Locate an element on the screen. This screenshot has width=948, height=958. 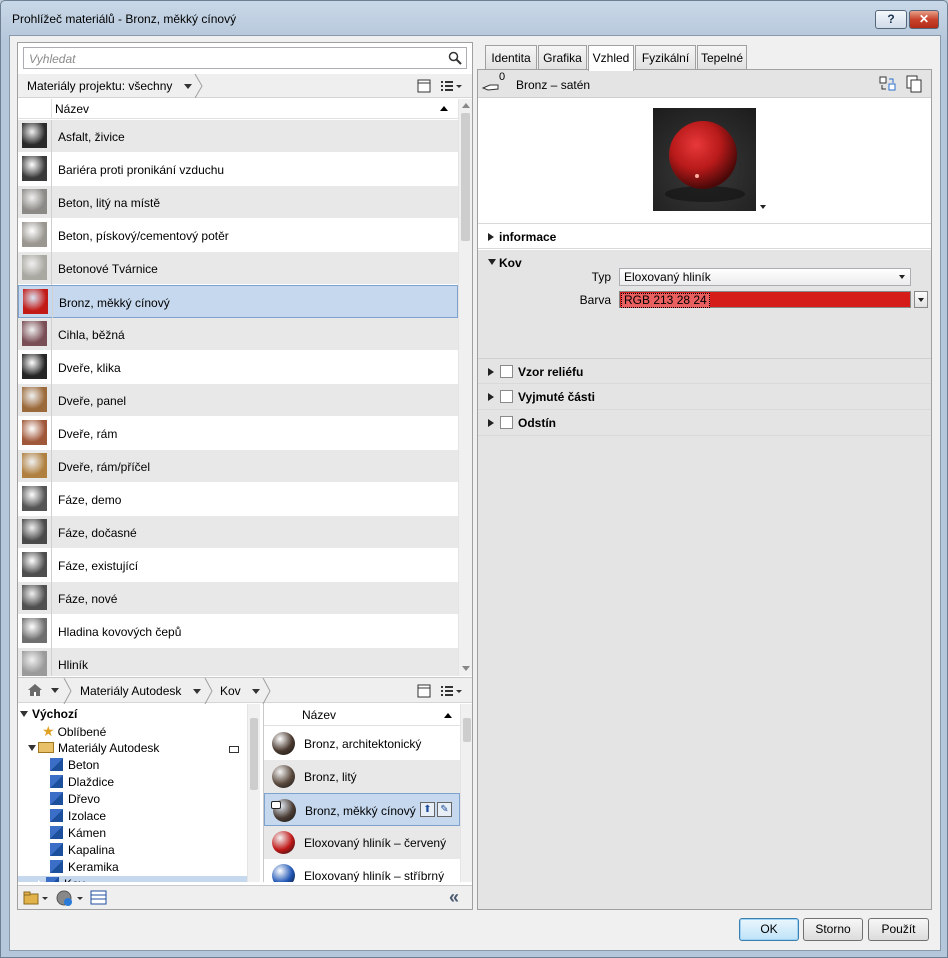
cutouts-checkbox is located at coordinates (506, 396).